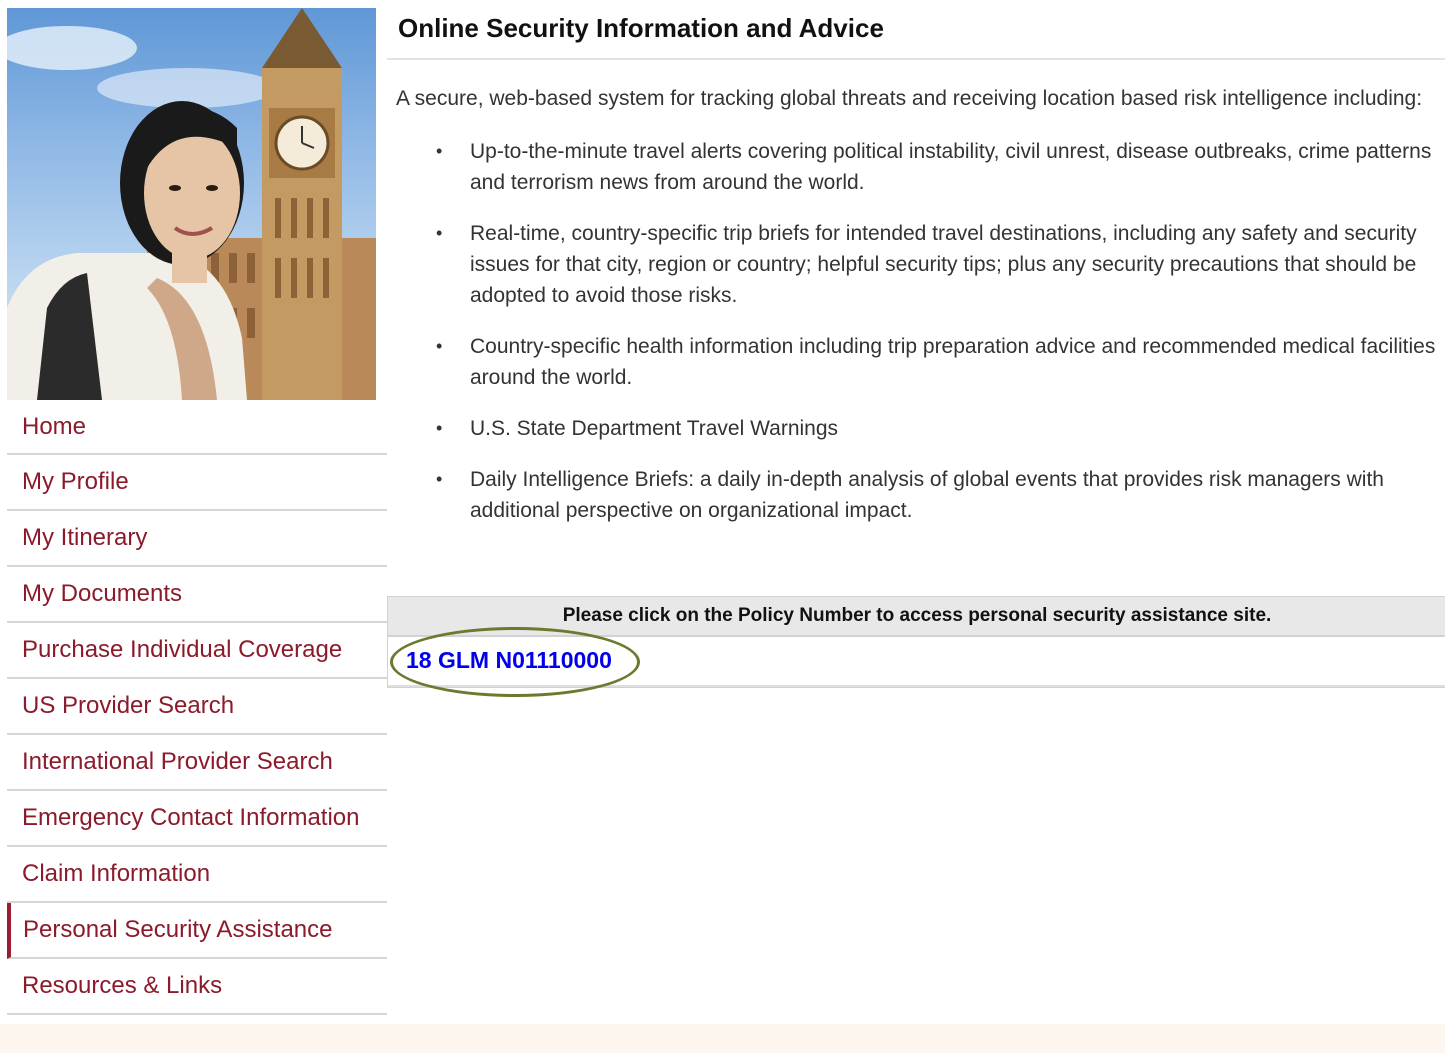 The image size is (1445, 1053). I want to click on sidebar-item-claim-information: Claim Information, so click(197, 875).